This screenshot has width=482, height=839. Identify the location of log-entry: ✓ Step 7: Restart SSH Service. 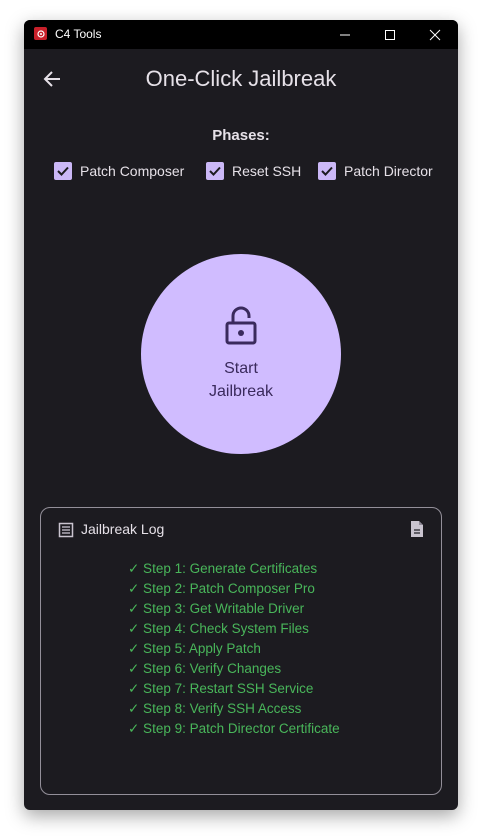
(221, 688).